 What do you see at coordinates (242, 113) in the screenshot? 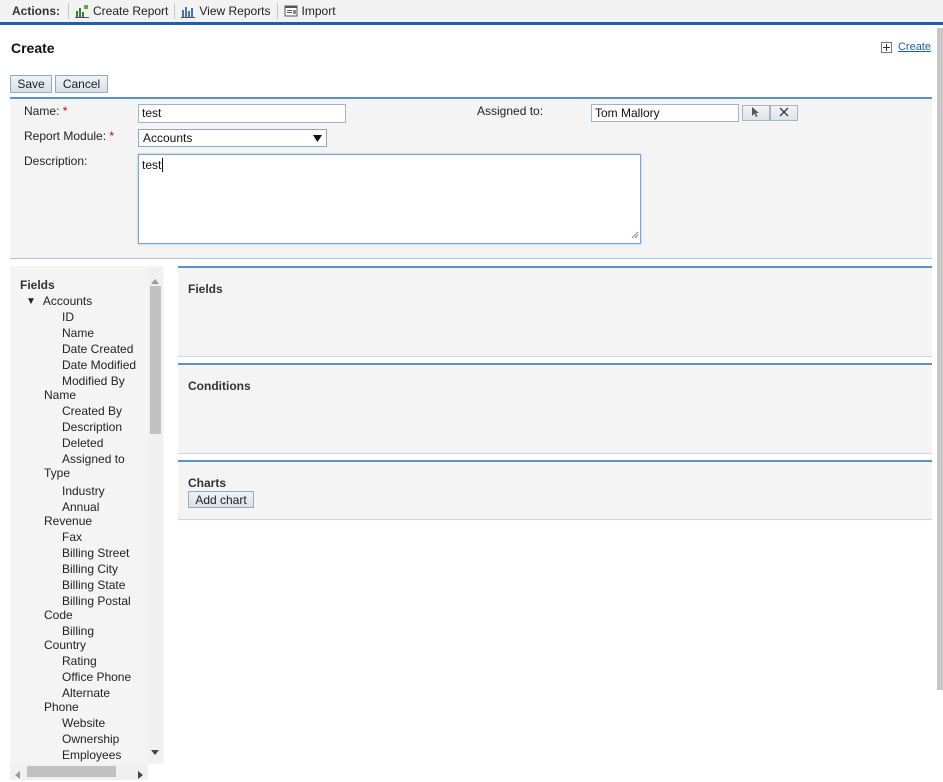
I see `name-input: test` at bounding box center [242, 113].